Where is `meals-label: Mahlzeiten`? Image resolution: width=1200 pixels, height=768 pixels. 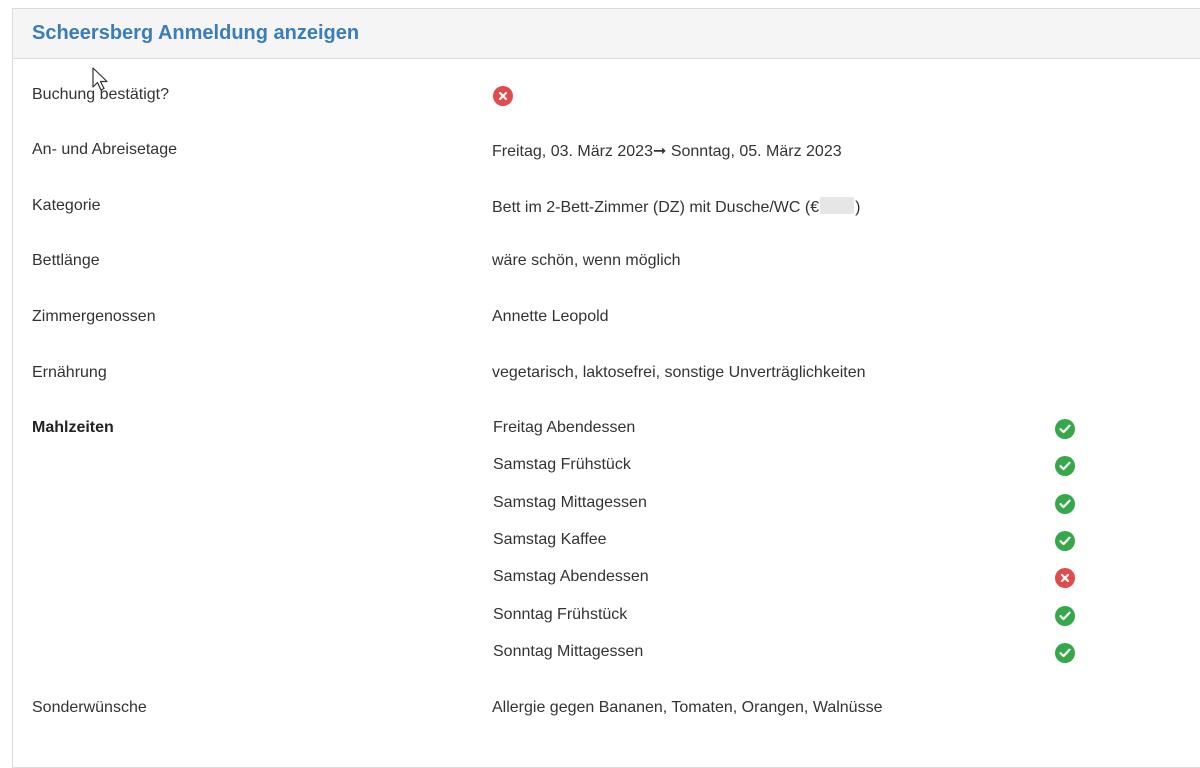 meals-label: Mahlzeiten is located at coordinates (73, 427).